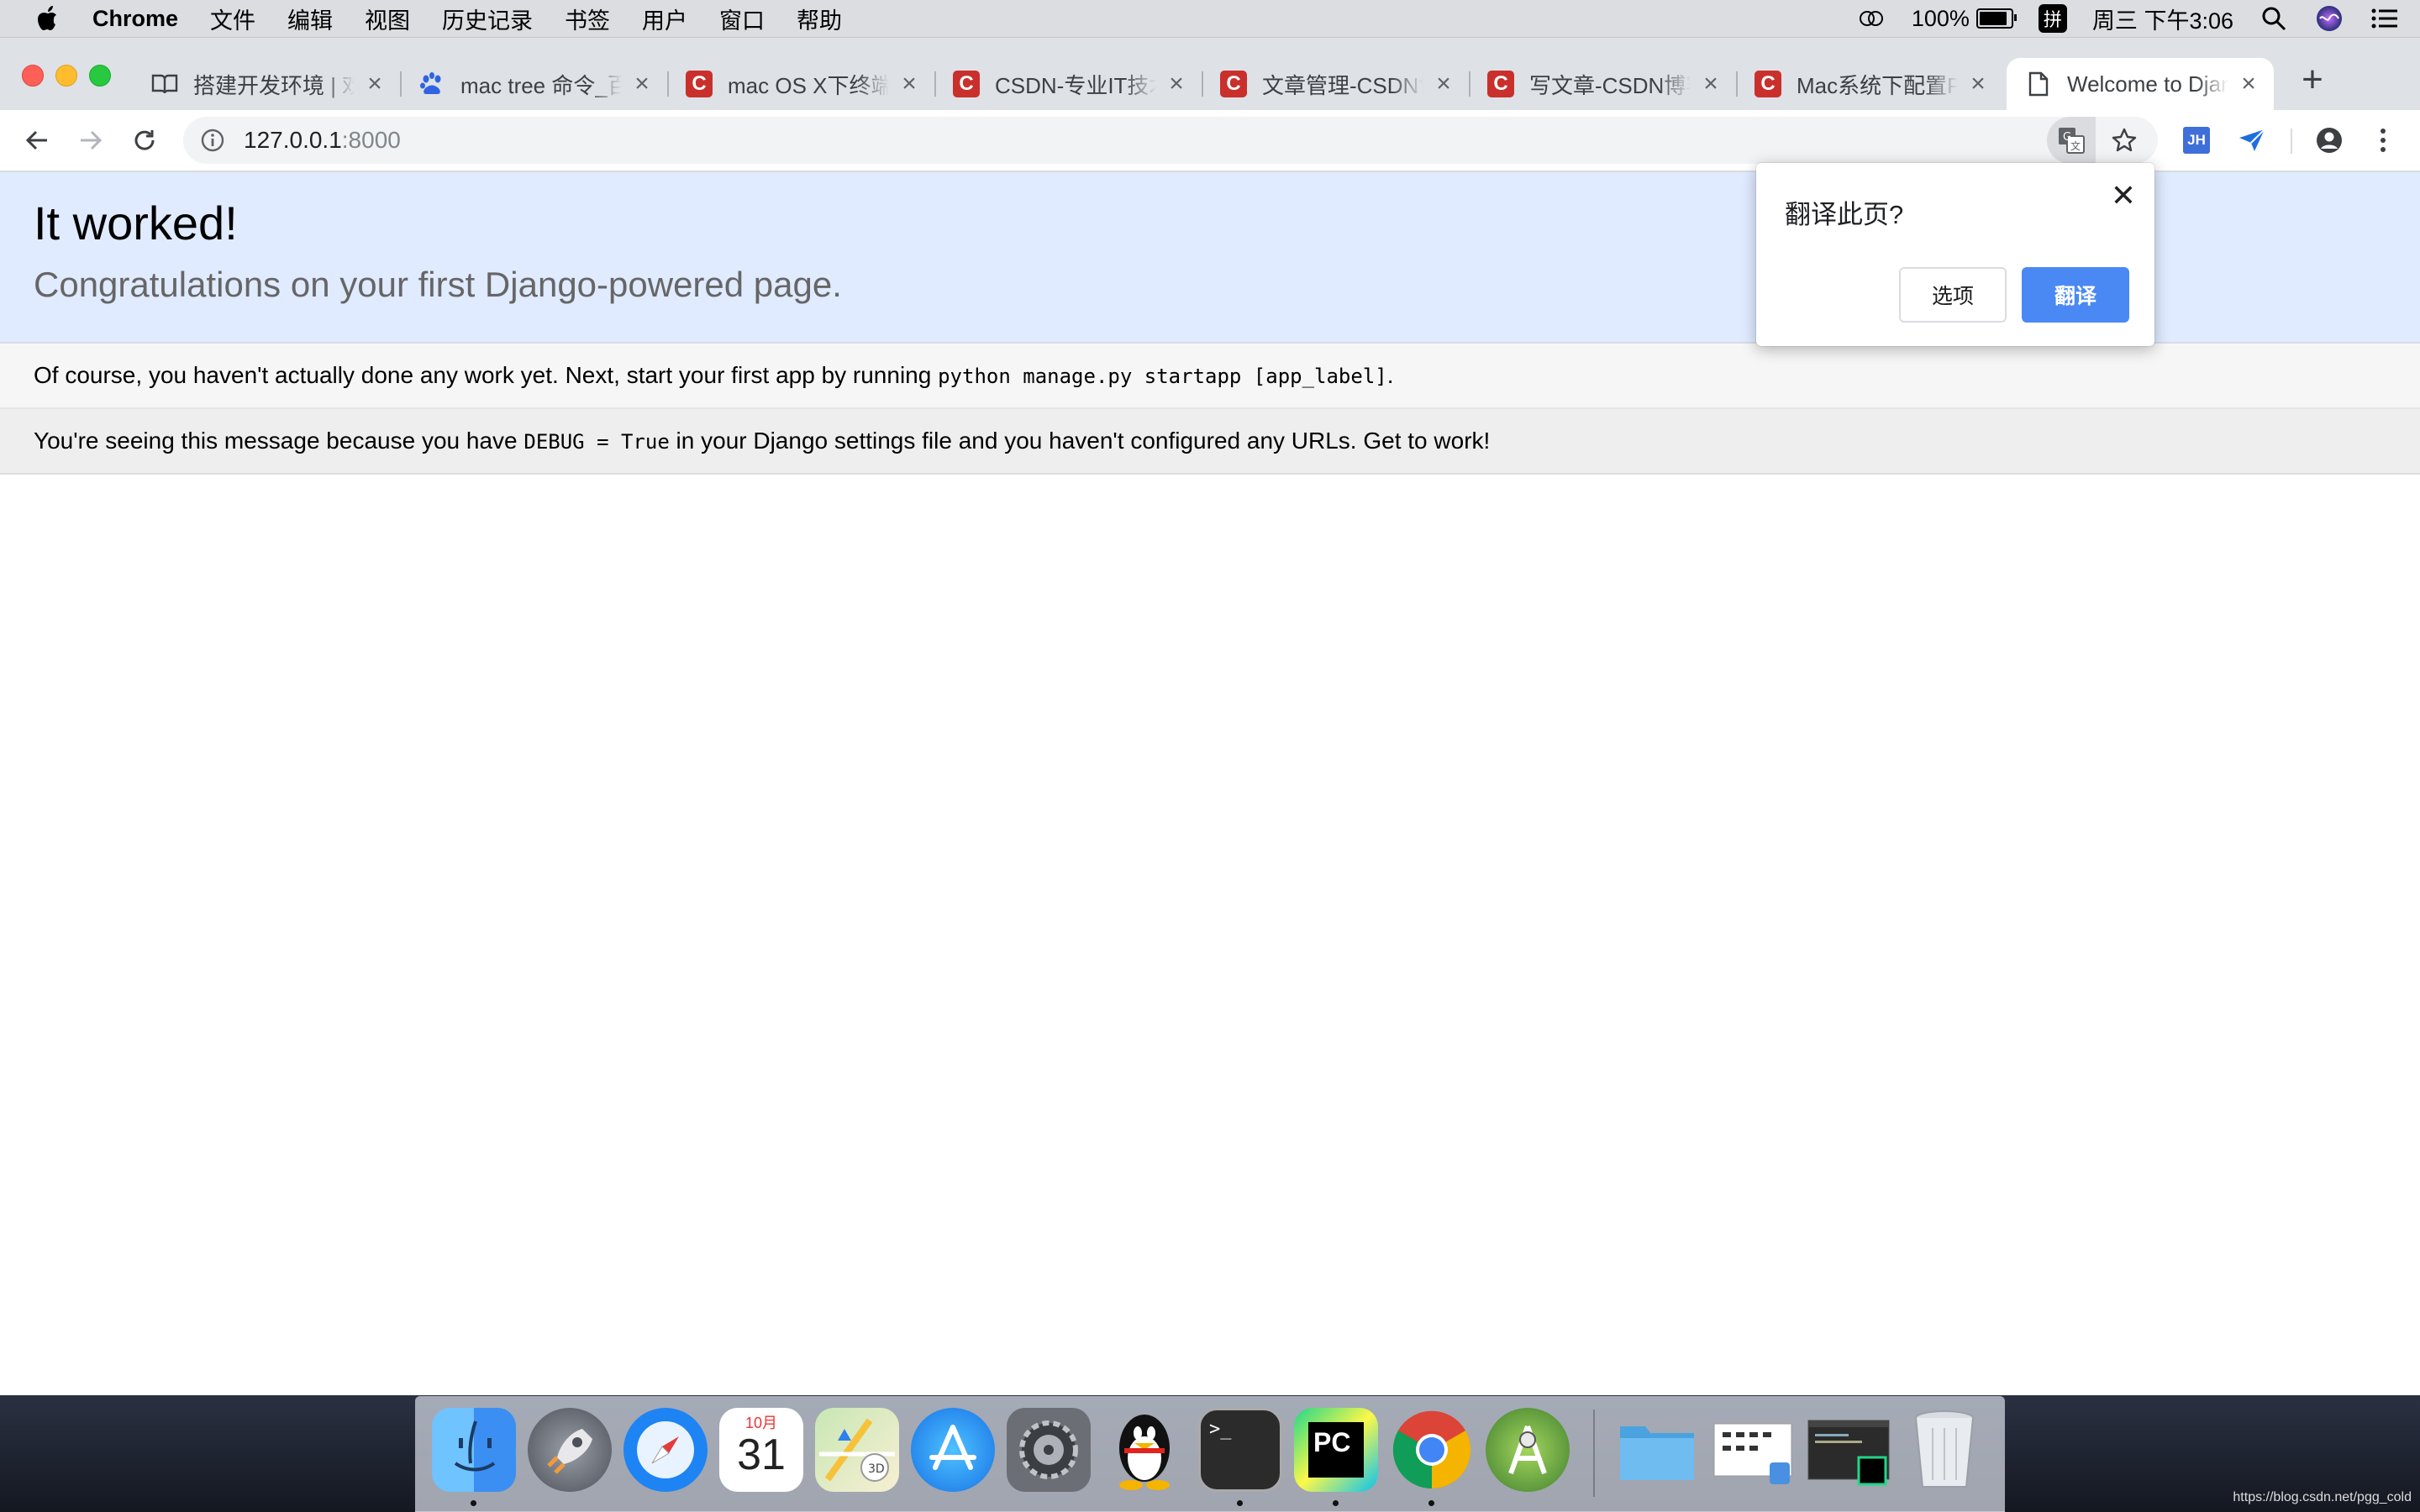  I want to click on minimize-window-button, so click(66, 76).